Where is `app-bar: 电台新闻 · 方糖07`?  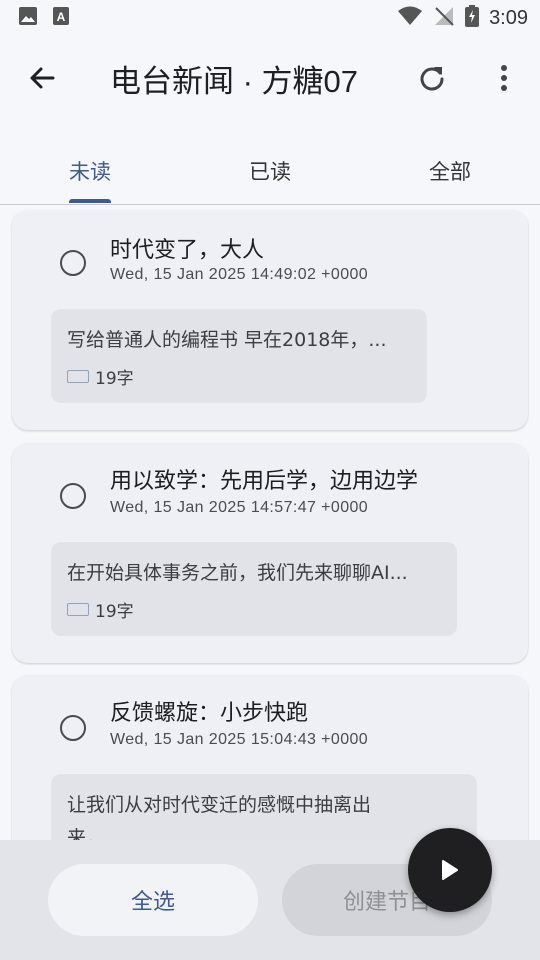
app-bar: 电台新闻 · 方糖07 is located at coordinates (270, 78).